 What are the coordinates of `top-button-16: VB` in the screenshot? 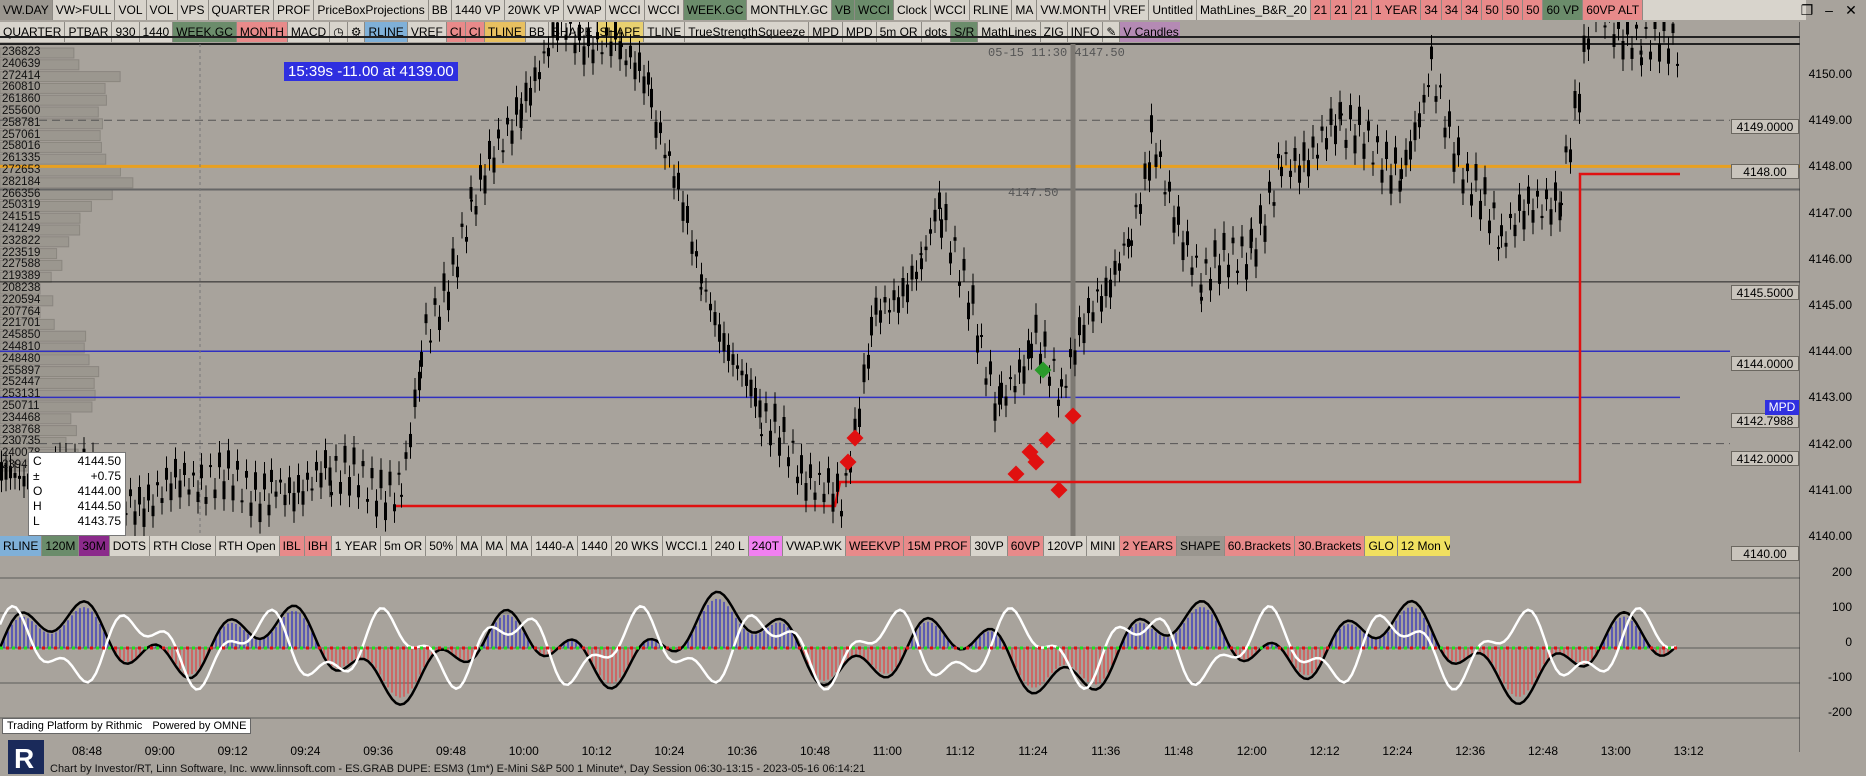 It's located at (843, 10).